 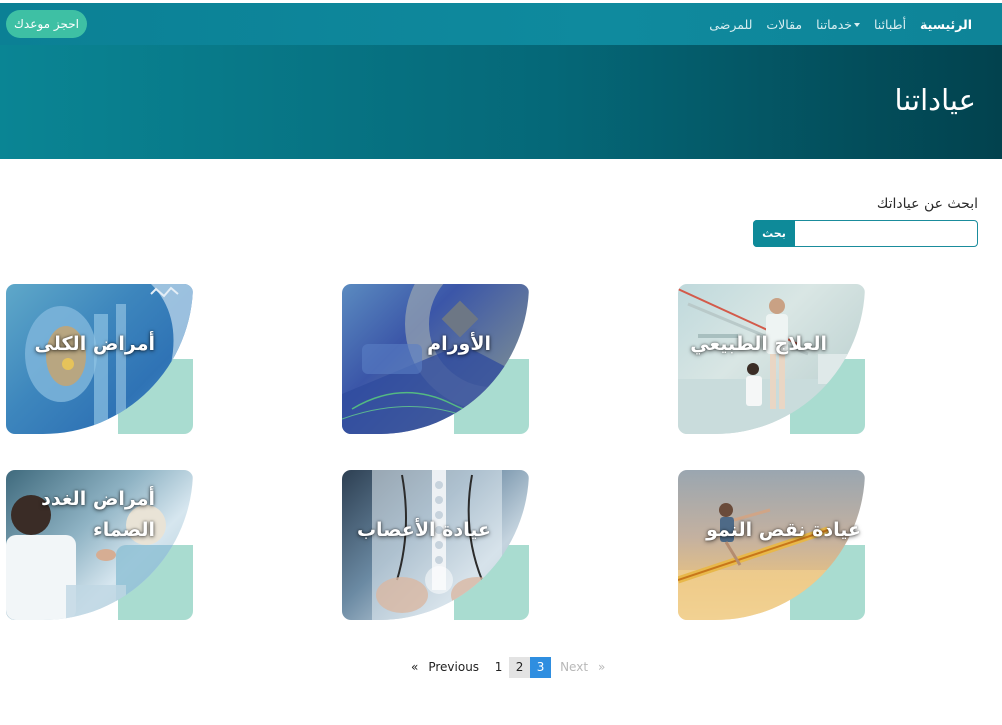 What do you see at coordinates (541, 667) in the screenshot?
I see `pagination-page-3: 3` at bounding box center [541, 667].